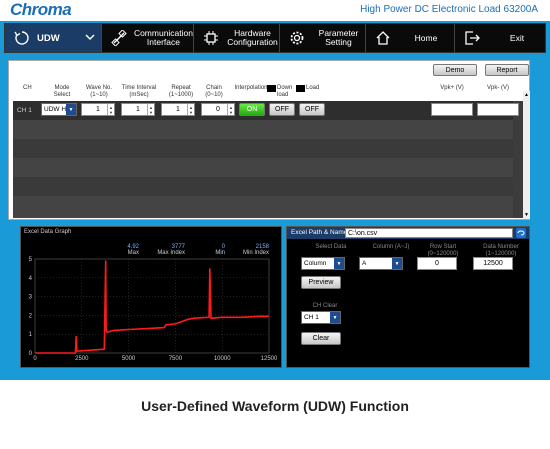  Describe the element at coordinates (271, 88) in the screenshot. I see `download-legend-swatch` at that location.